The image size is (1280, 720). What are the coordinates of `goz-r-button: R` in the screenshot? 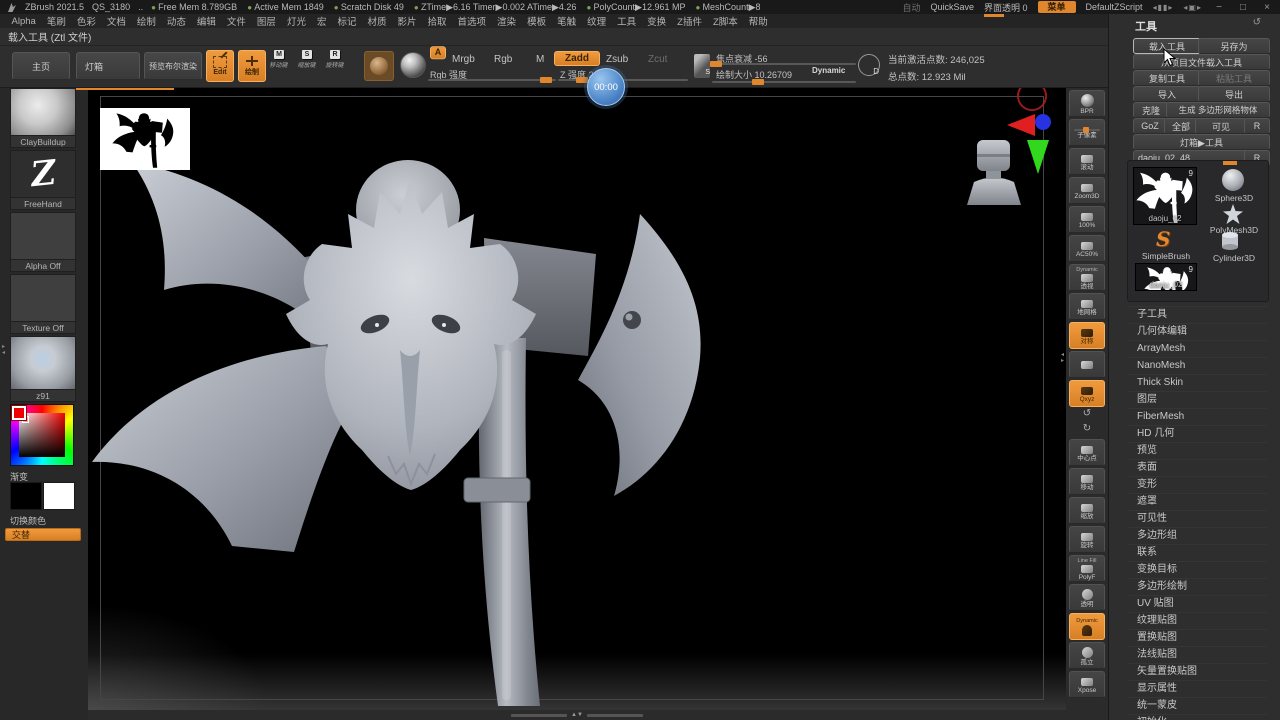 It's located at (1257, 126).